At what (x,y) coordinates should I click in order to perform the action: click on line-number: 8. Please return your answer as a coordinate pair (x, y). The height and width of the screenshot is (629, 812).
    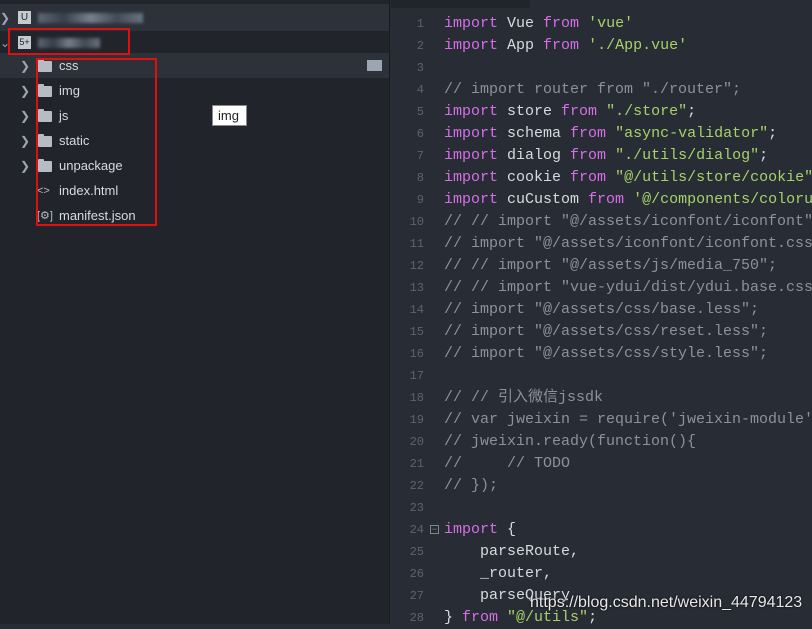
    Looking at the image, I should click on (420, 178).